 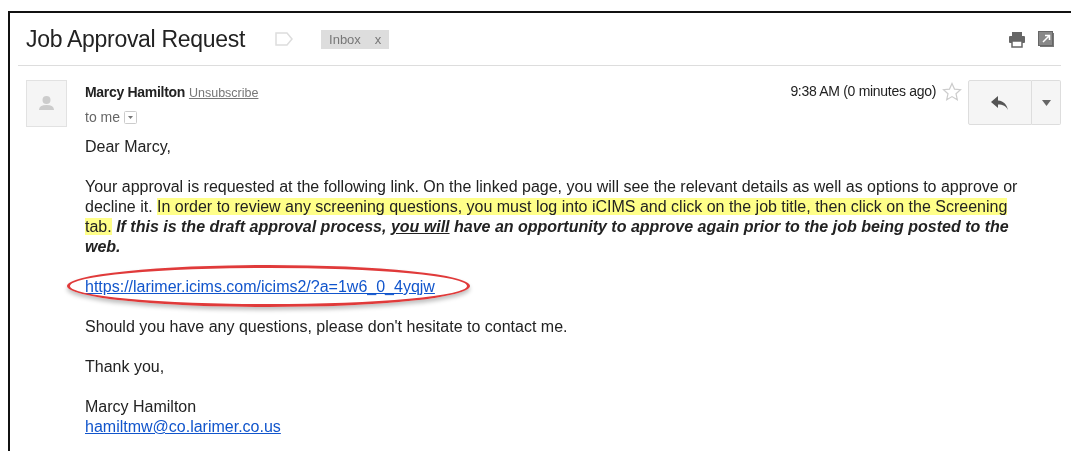 What do you see at coordinates (183, 426) in the screenshot?
I see `email-link: hamiltmw@co.larimer.co.us` at bounding box center [183, 426].